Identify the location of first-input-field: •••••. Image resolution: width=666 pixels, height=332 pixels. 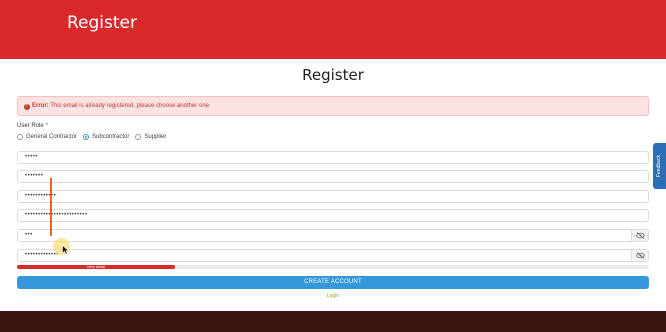
(333, 157).